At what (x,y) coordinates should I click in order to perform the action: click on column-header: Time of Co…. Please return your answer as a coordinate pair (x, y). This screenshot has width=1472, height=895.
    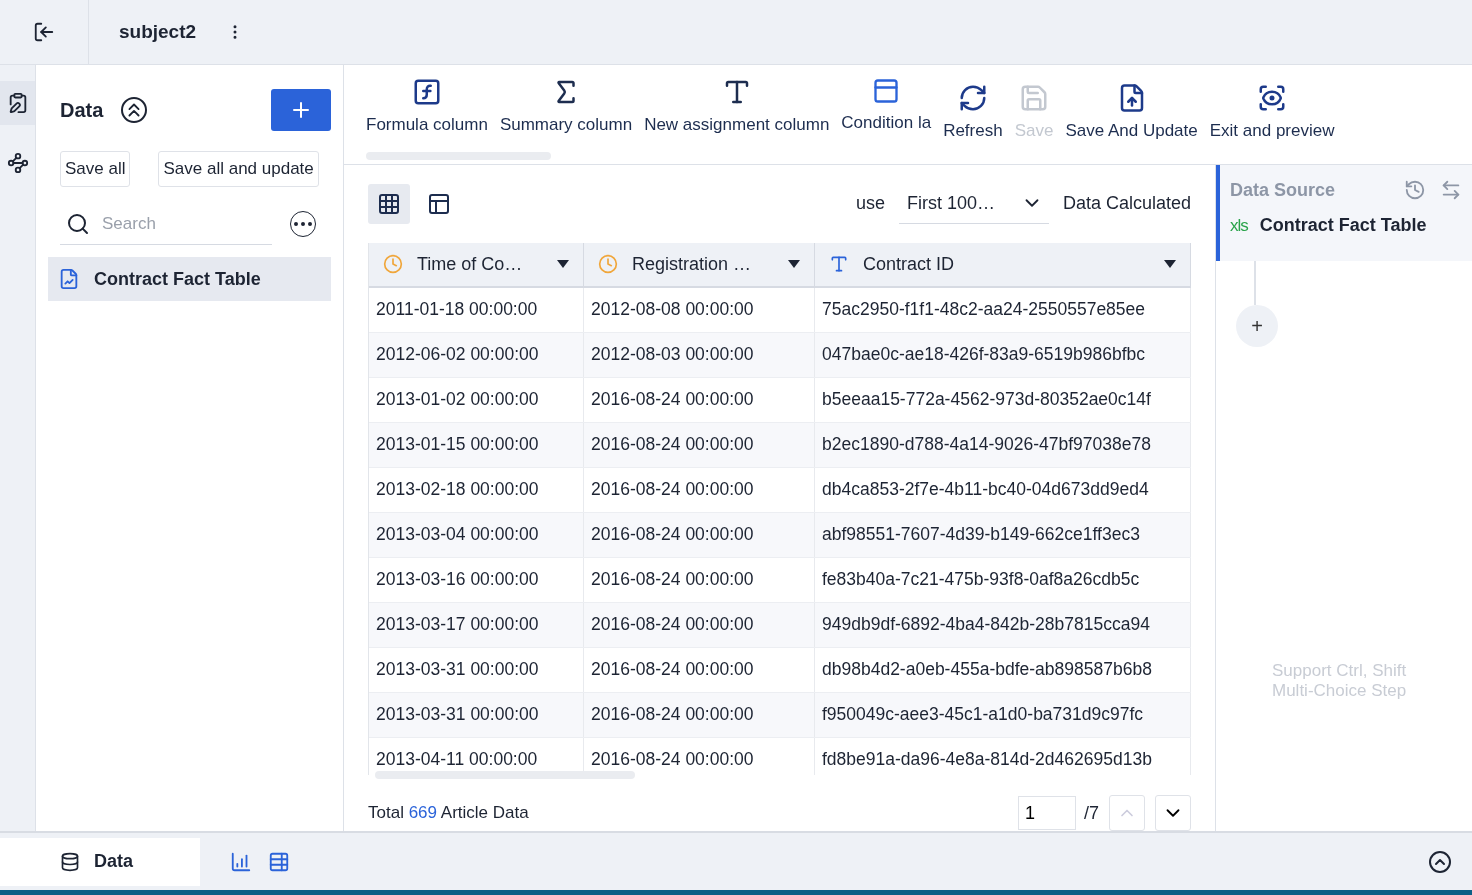
    Looking at the image, I should click on (476, 264).